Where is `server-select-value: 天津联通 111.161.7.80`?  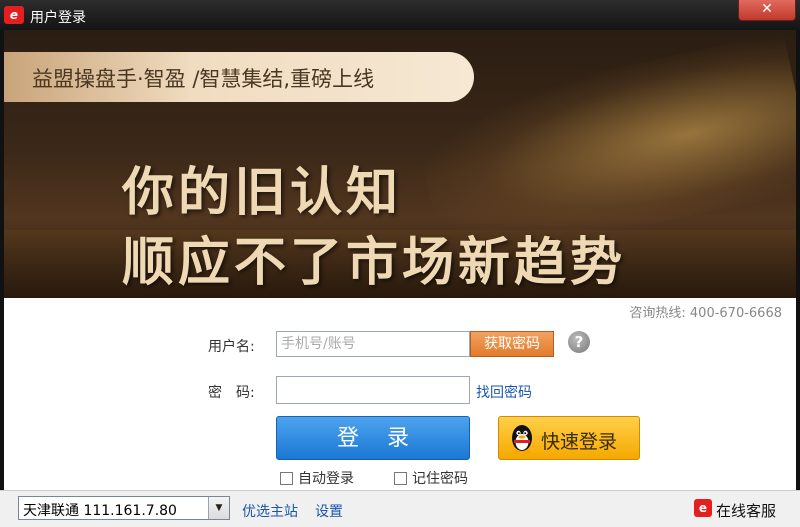
server-select-value: 天津联通 111.161.7.80 is located at coordinates (100, 511).